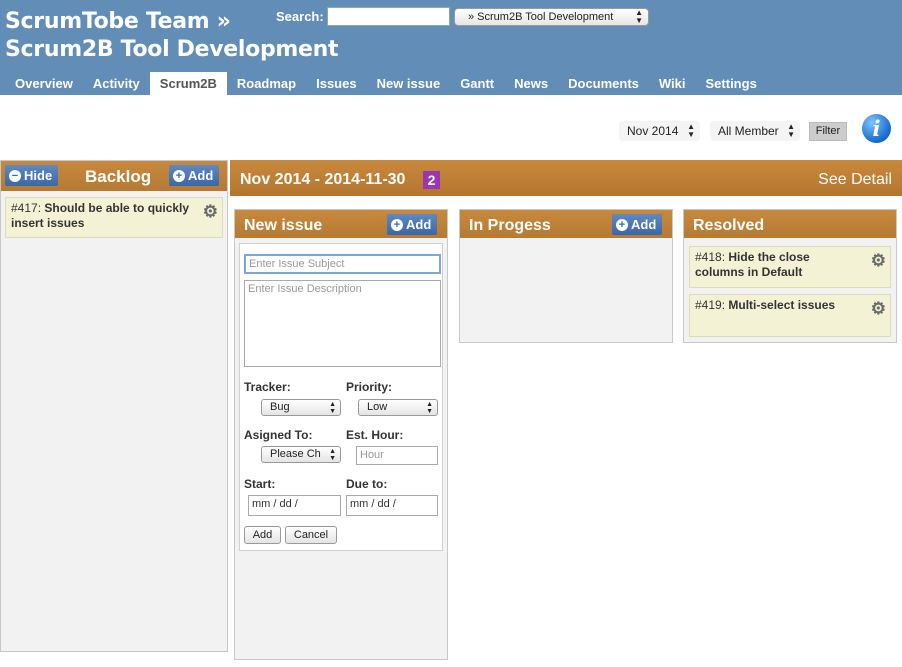 This screenshot has width=902, height=667. What do you see at coordinates (477, 83) in the screenshot?
I see `tab-gantt: Gantt` at bounding box center [477, 83].